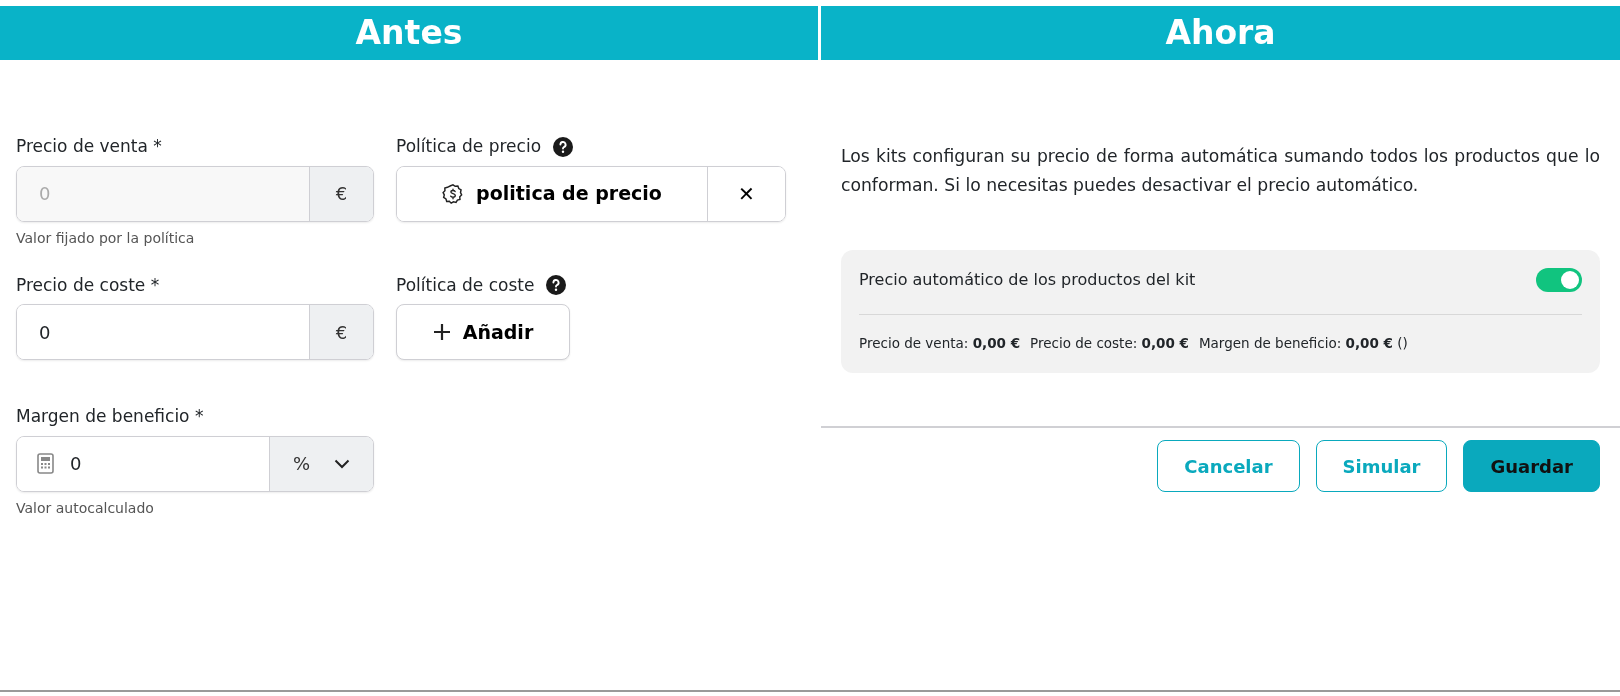  What do you see at coordinates (342, 463) in the screenshot?
I see `chevron-down-icon` at bounding box center [342, 463].